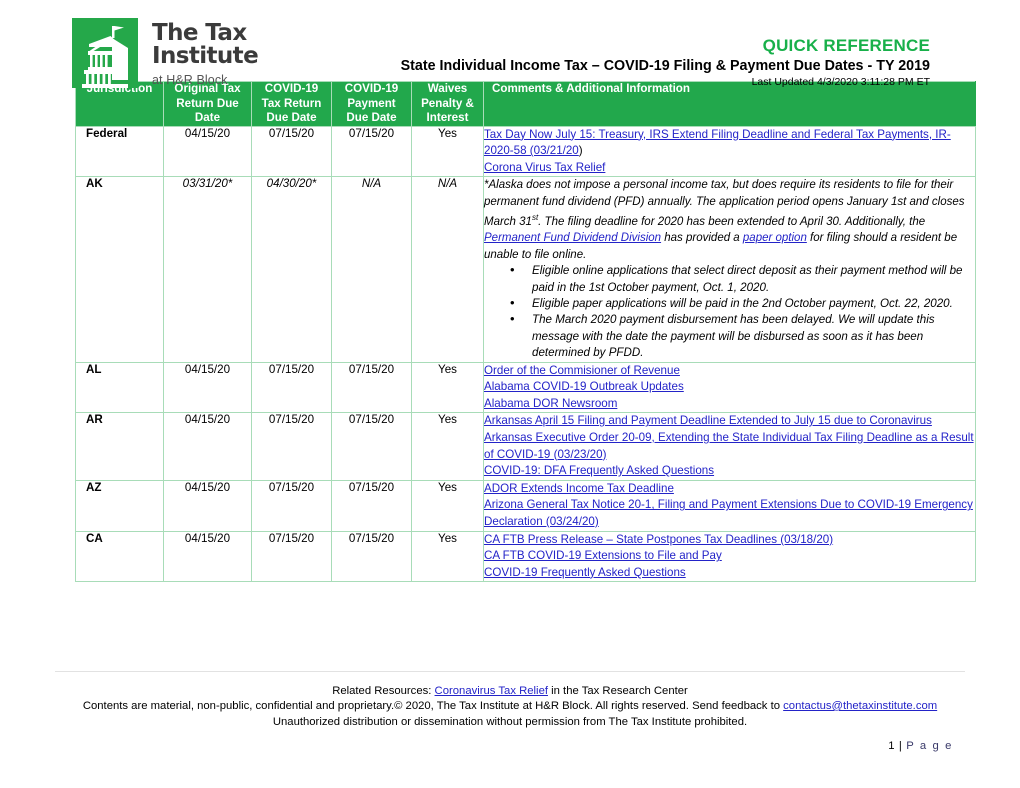  What do you see at coordinates (510, 671) in the screenshot?
I see `footer-divider` at bounding box center [510, 671].